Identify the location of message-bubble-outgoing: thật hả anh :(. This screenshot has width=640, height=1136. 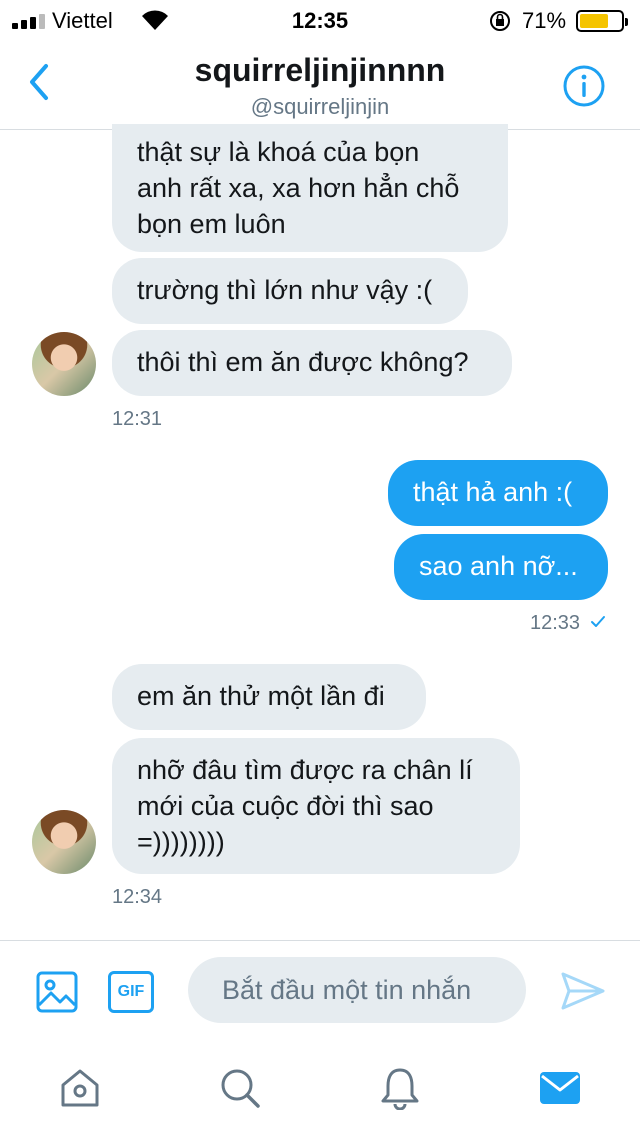
(498, 493).